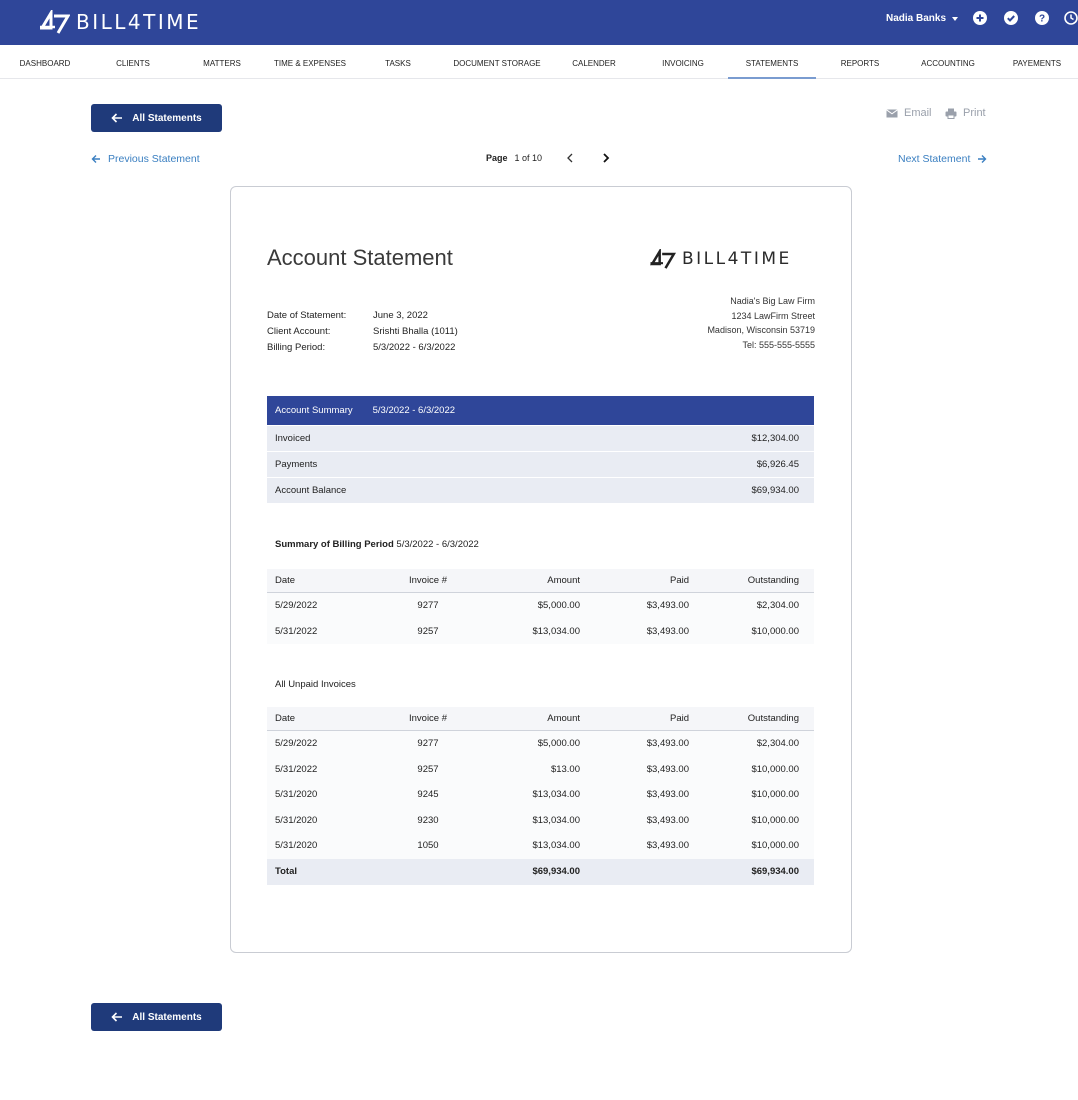  I want to click on meta-row: Client Account: Srishti Bhalla (1011), so click(362, 332).